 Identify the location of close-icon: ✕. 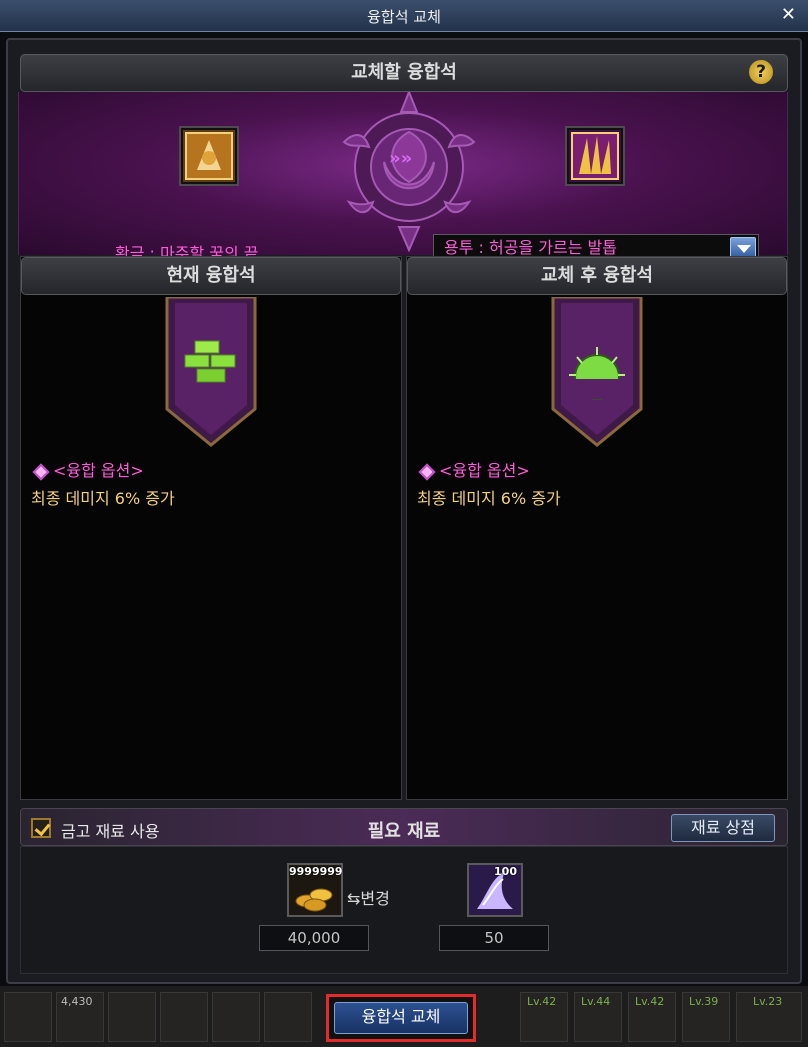
(788, 14).